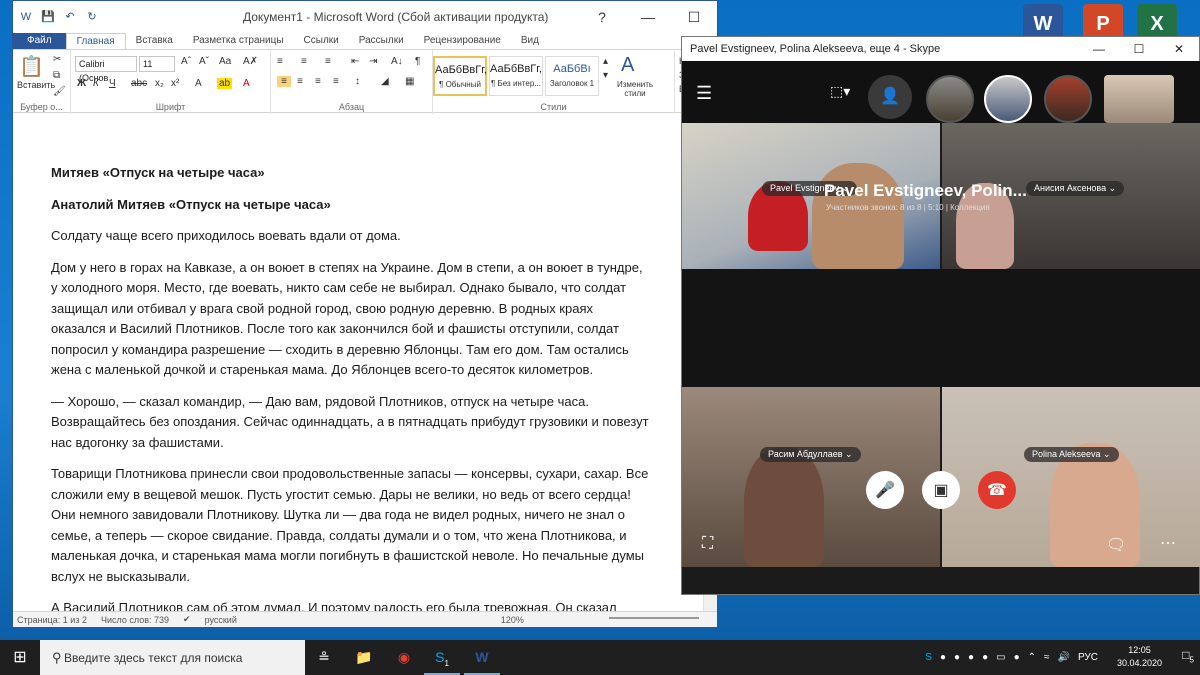  What do you see at coordinates (890, 97) in the screenshot?
I see `add-participant-icon: 👤` at bounding box center [890, 97].